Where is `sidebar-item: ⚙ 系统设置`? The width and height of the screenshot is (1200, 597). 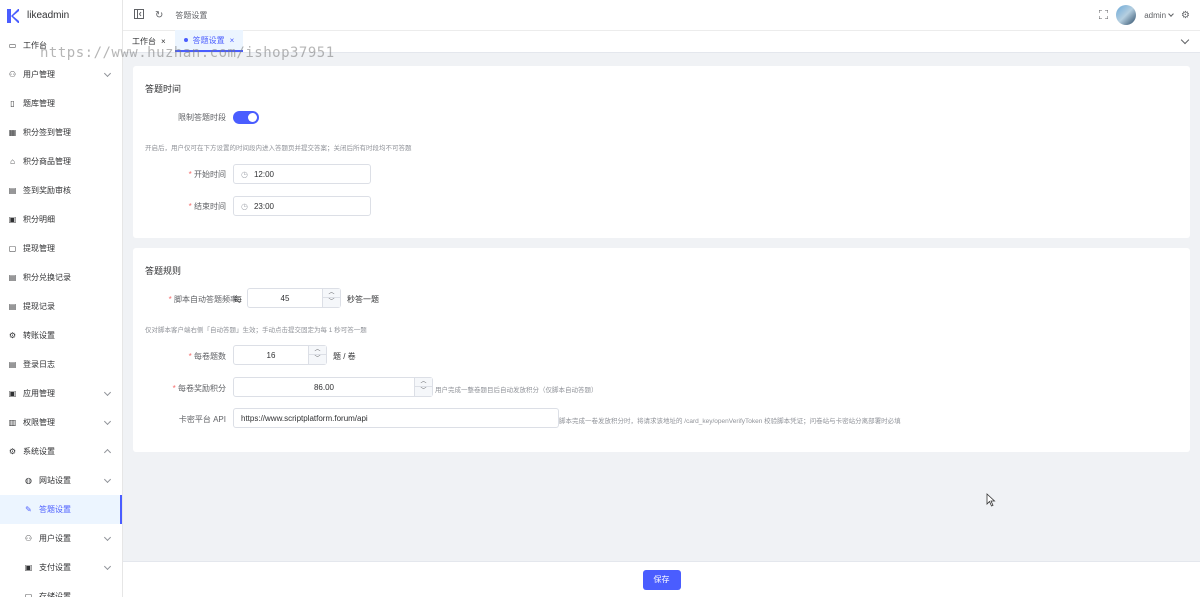
sidebar-item: ⚙ 系统设置 is located at coordinates (61, 451).